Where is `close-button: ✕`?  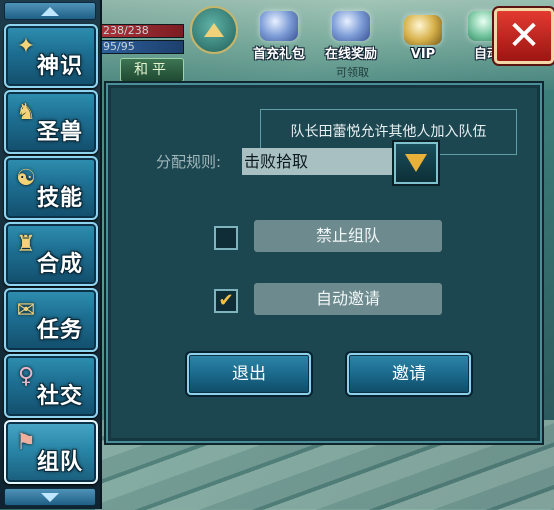 close-button: ✕ is located at coordinates (524, 36).